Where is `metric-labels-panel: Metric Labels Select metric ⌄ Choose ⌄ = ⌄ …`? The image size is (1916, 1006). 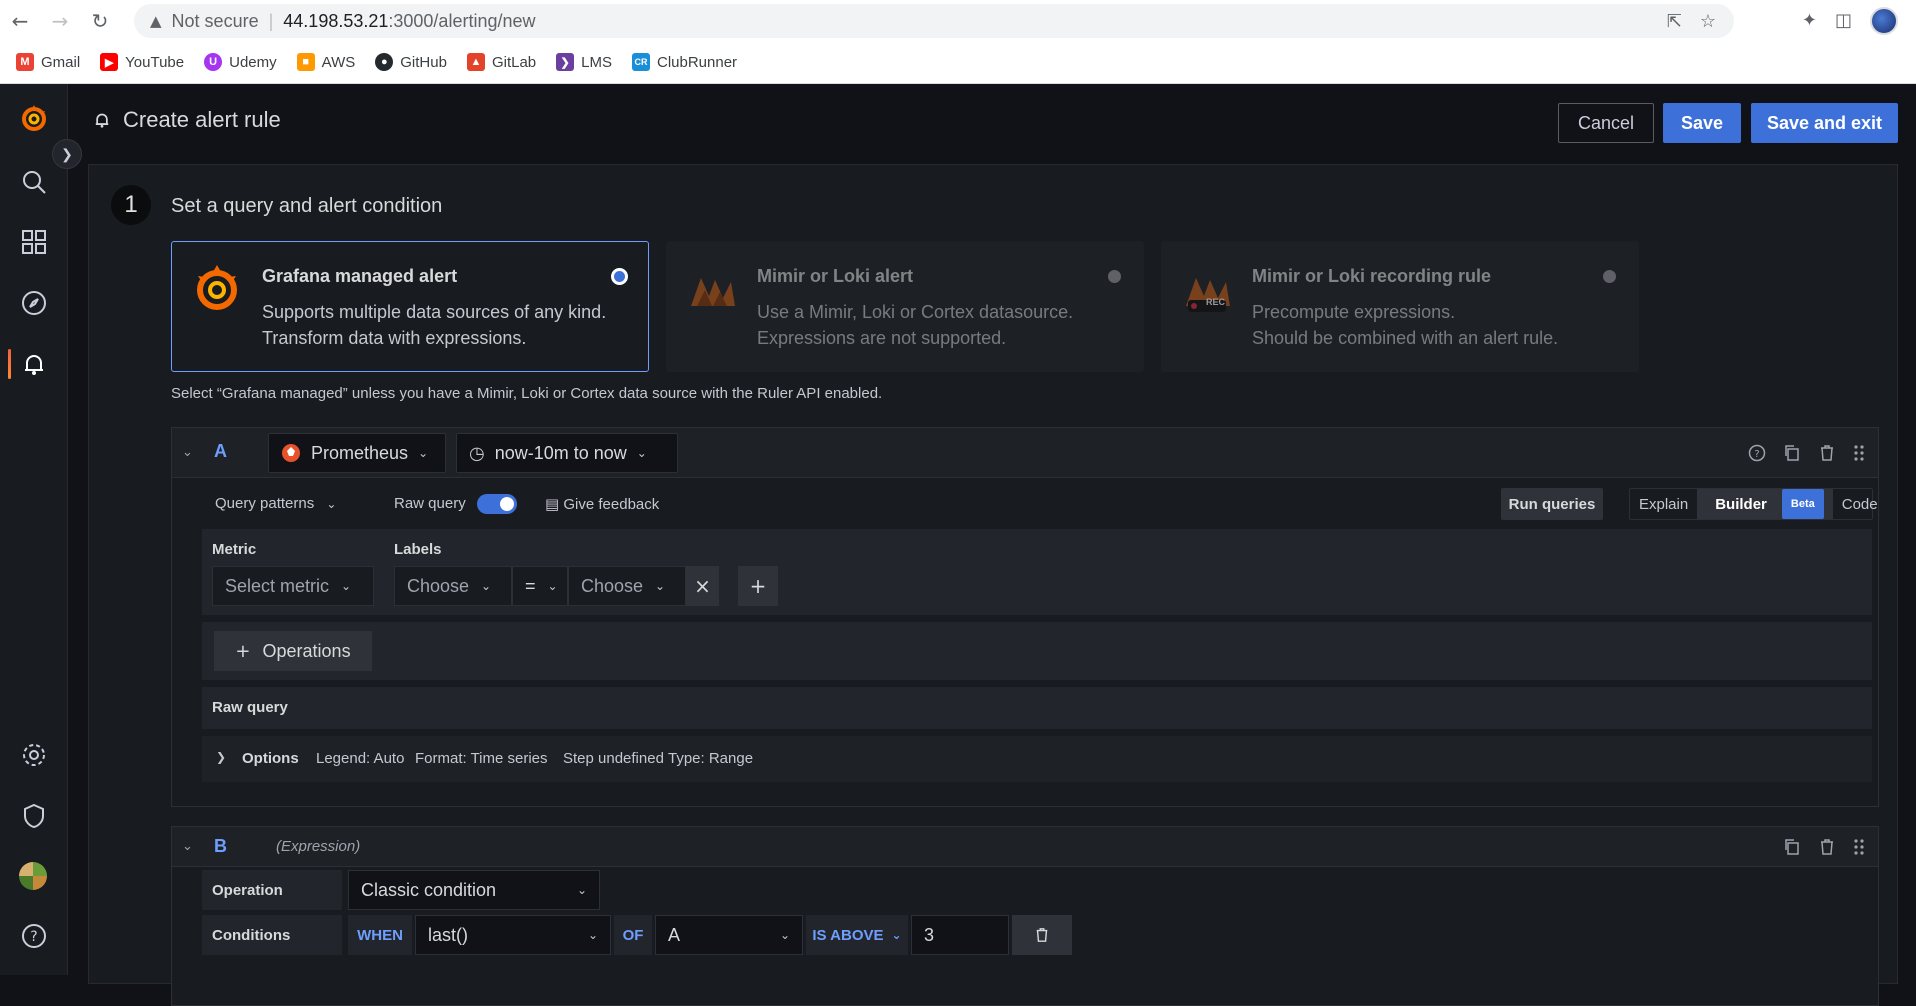 metric-labels-panel: Metric Labels Select metric ⌄ Choose ⌄ = ⌄ … is located at coordinates (1037, 572).